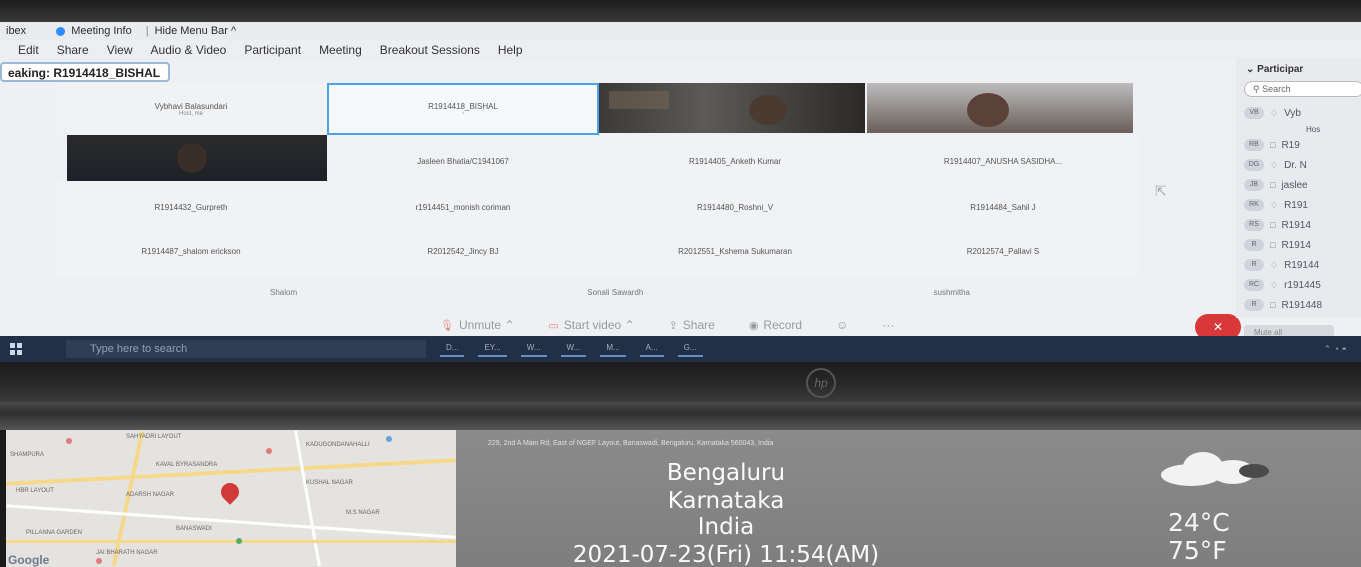  I want to click on avatar: VB, so click(1254, 113).